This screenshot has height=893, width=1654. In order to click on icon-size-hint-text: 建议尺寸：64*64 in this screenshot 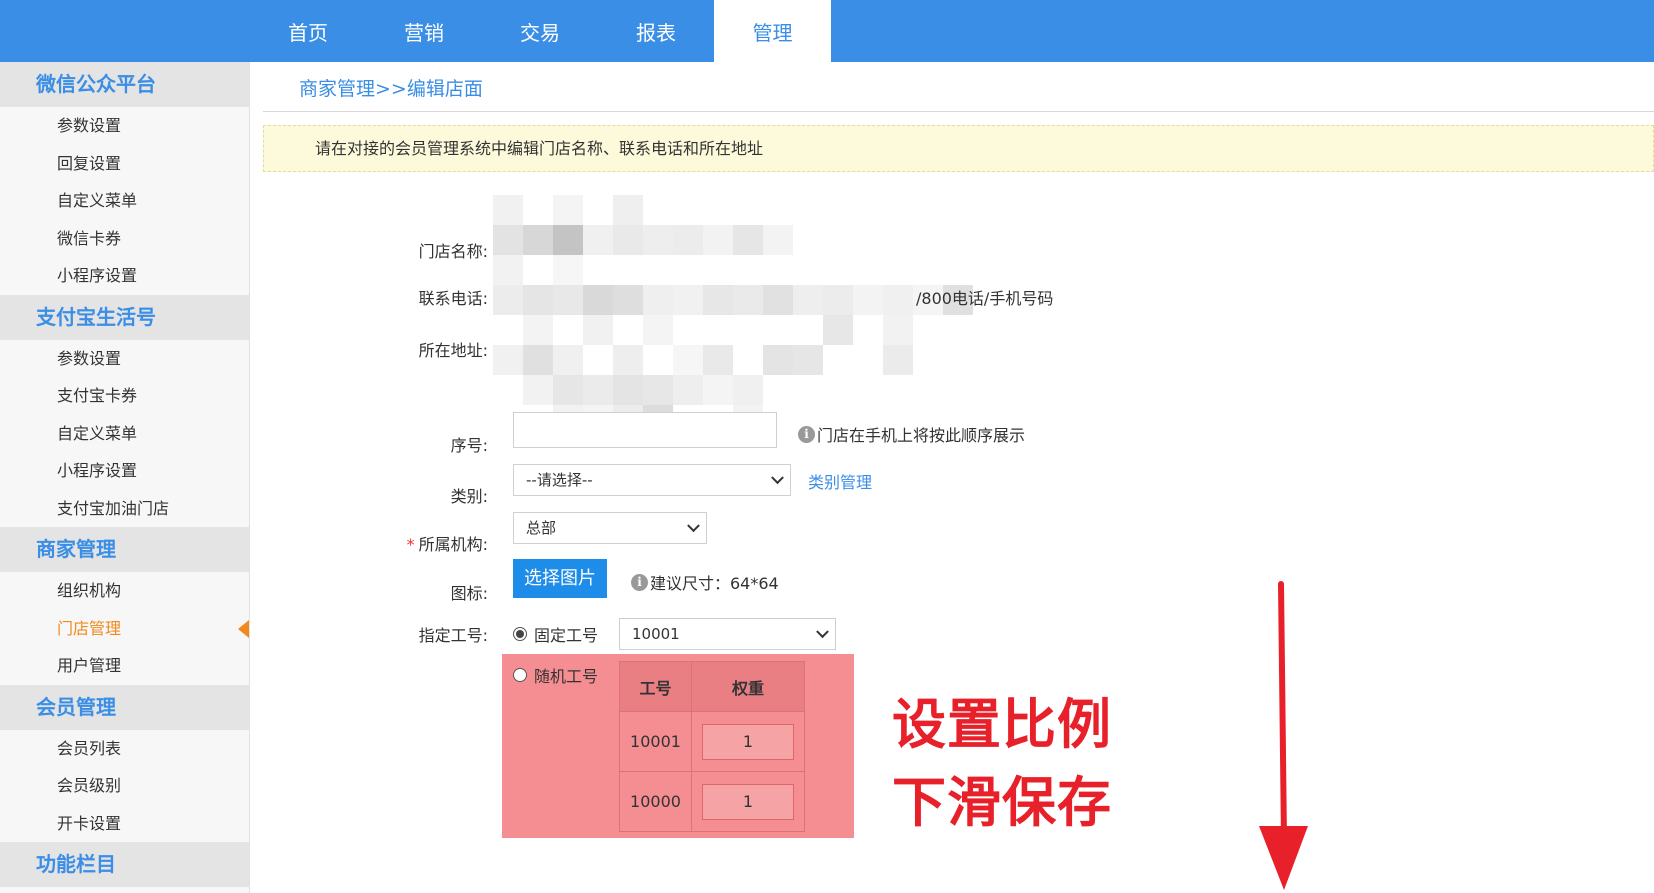, I will do `click(714, 583)`.